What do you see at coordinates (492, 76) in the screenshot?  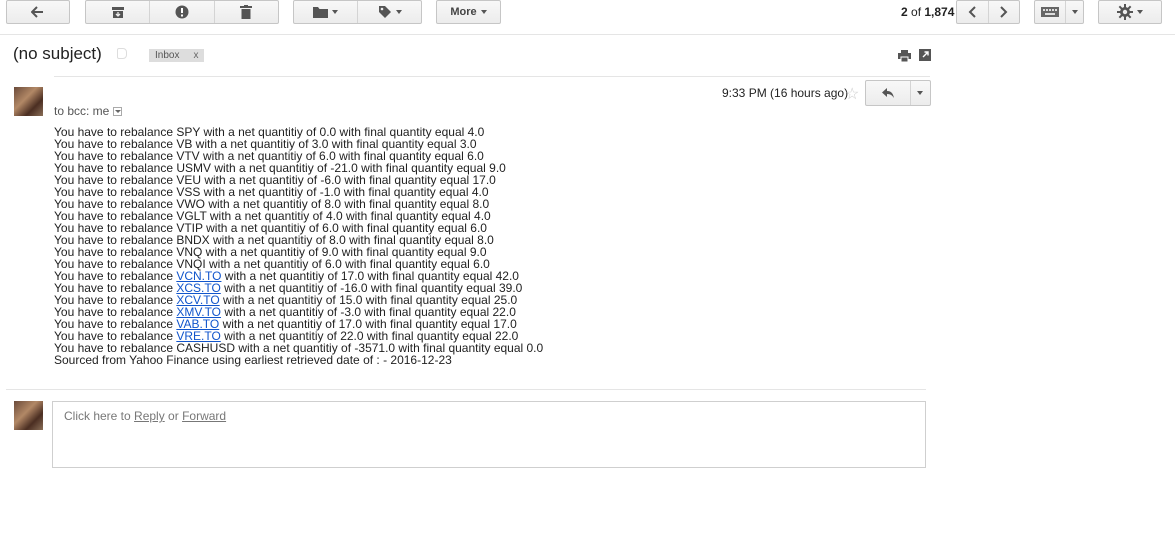 I see `header-divider` at bounding box center [492, 76].